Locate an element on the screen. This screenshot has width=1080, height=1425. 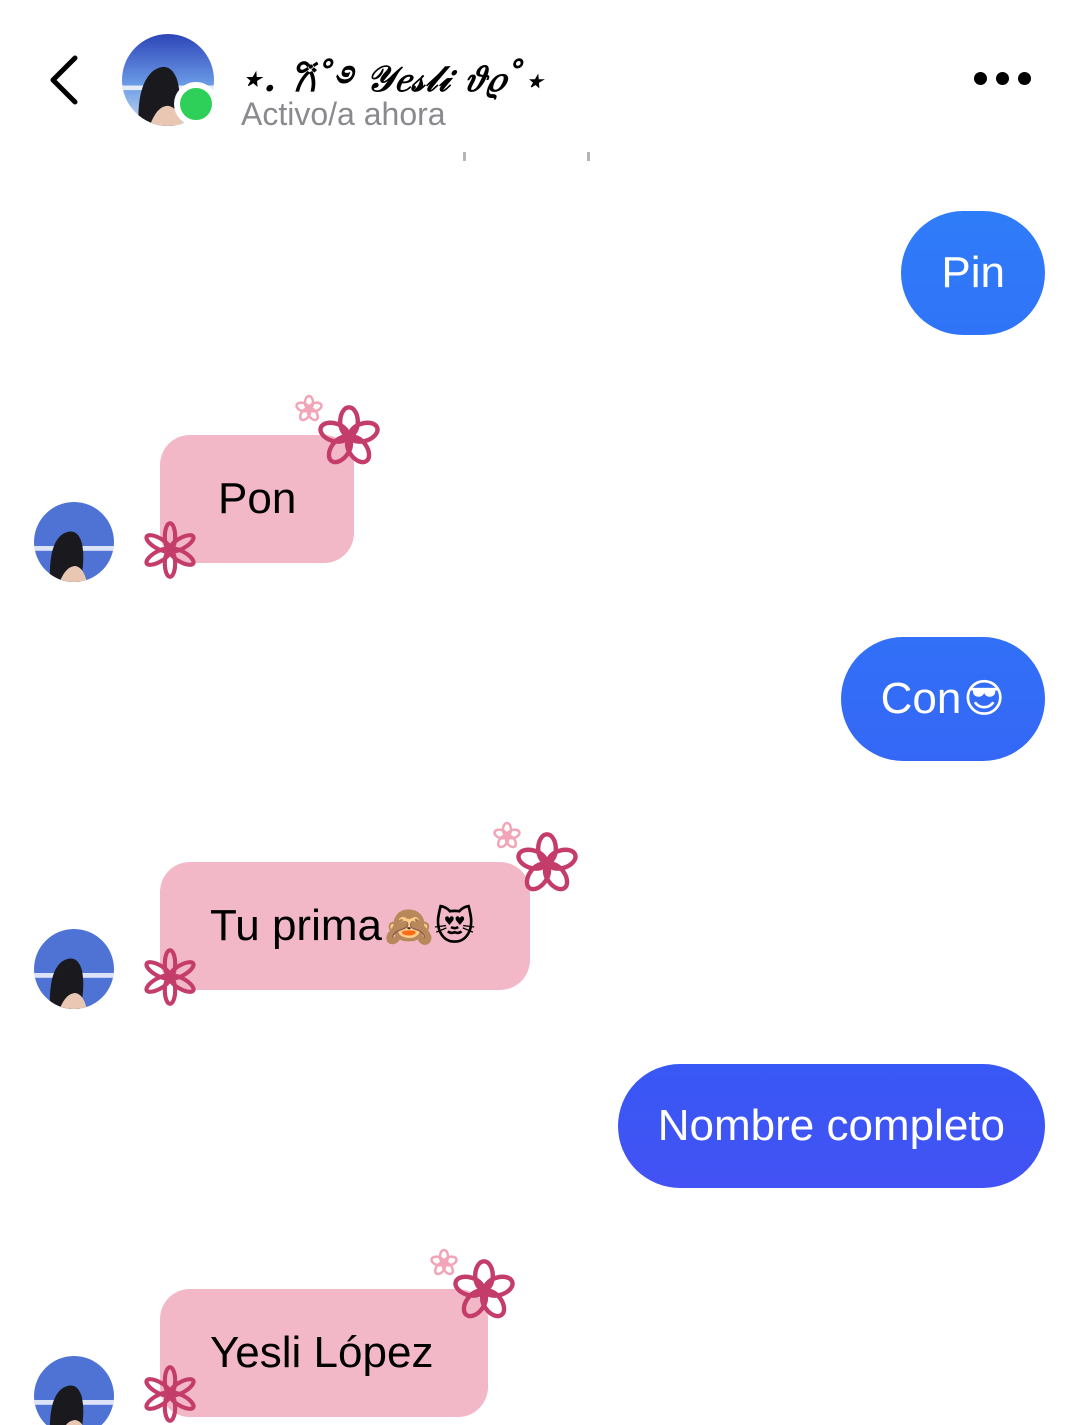
message-bubble-incoming: Tu prima 🙈😻 is located at coordinates (345, 926).